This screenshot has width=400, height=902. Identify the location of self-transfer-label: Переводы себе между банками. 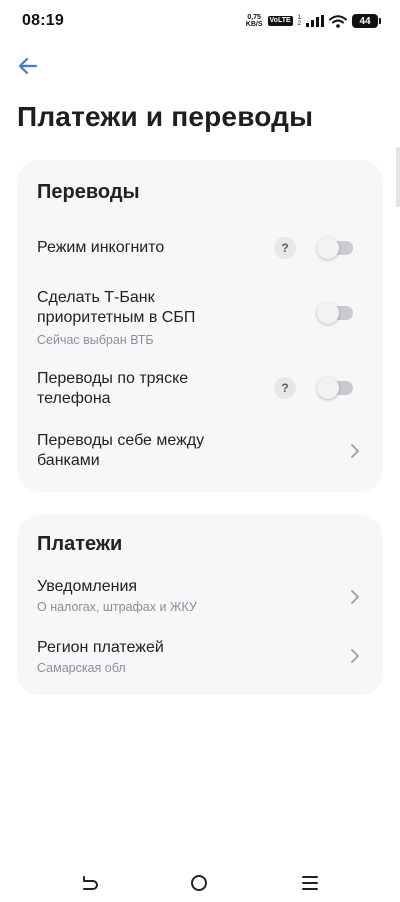
(121, 450).